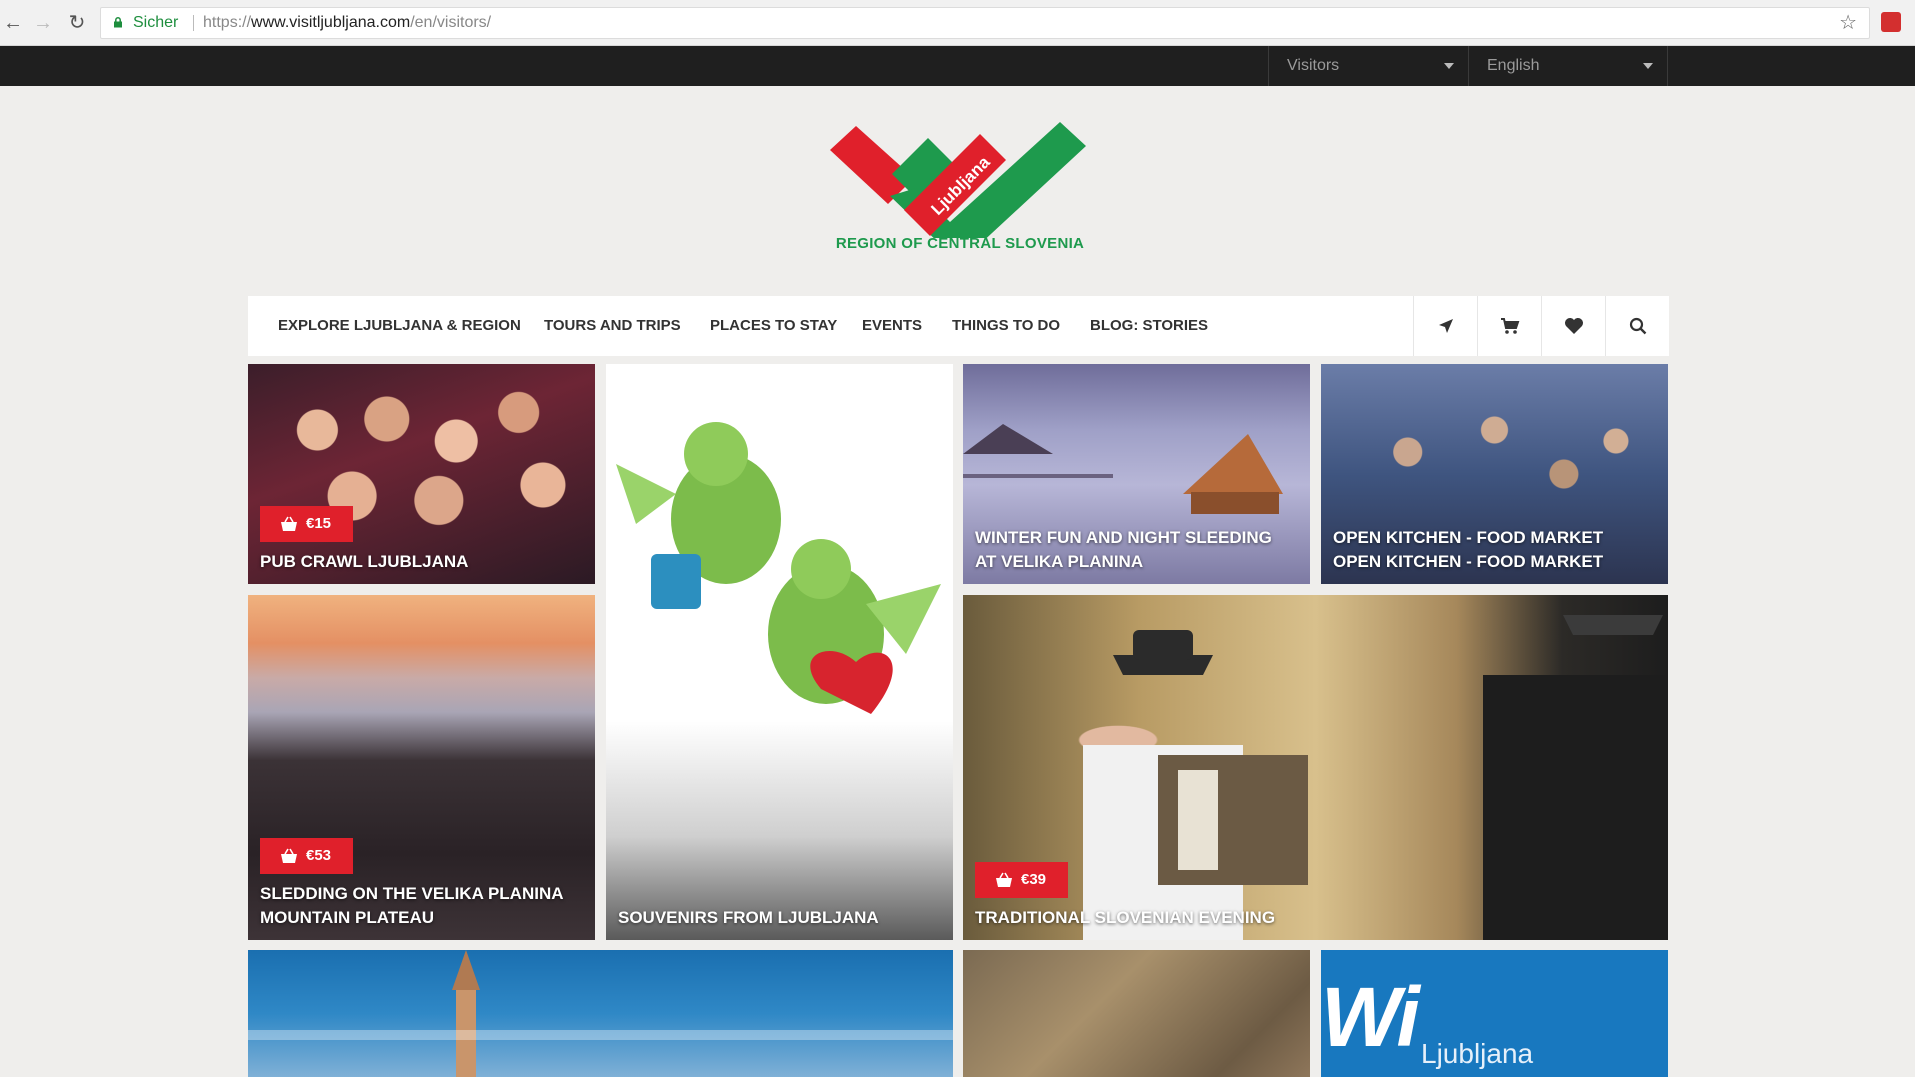 The image size is (1915, 1077). Describe the element at coordinates (1034, 879) in the screenshot. I see `price-value: €39` at that location.